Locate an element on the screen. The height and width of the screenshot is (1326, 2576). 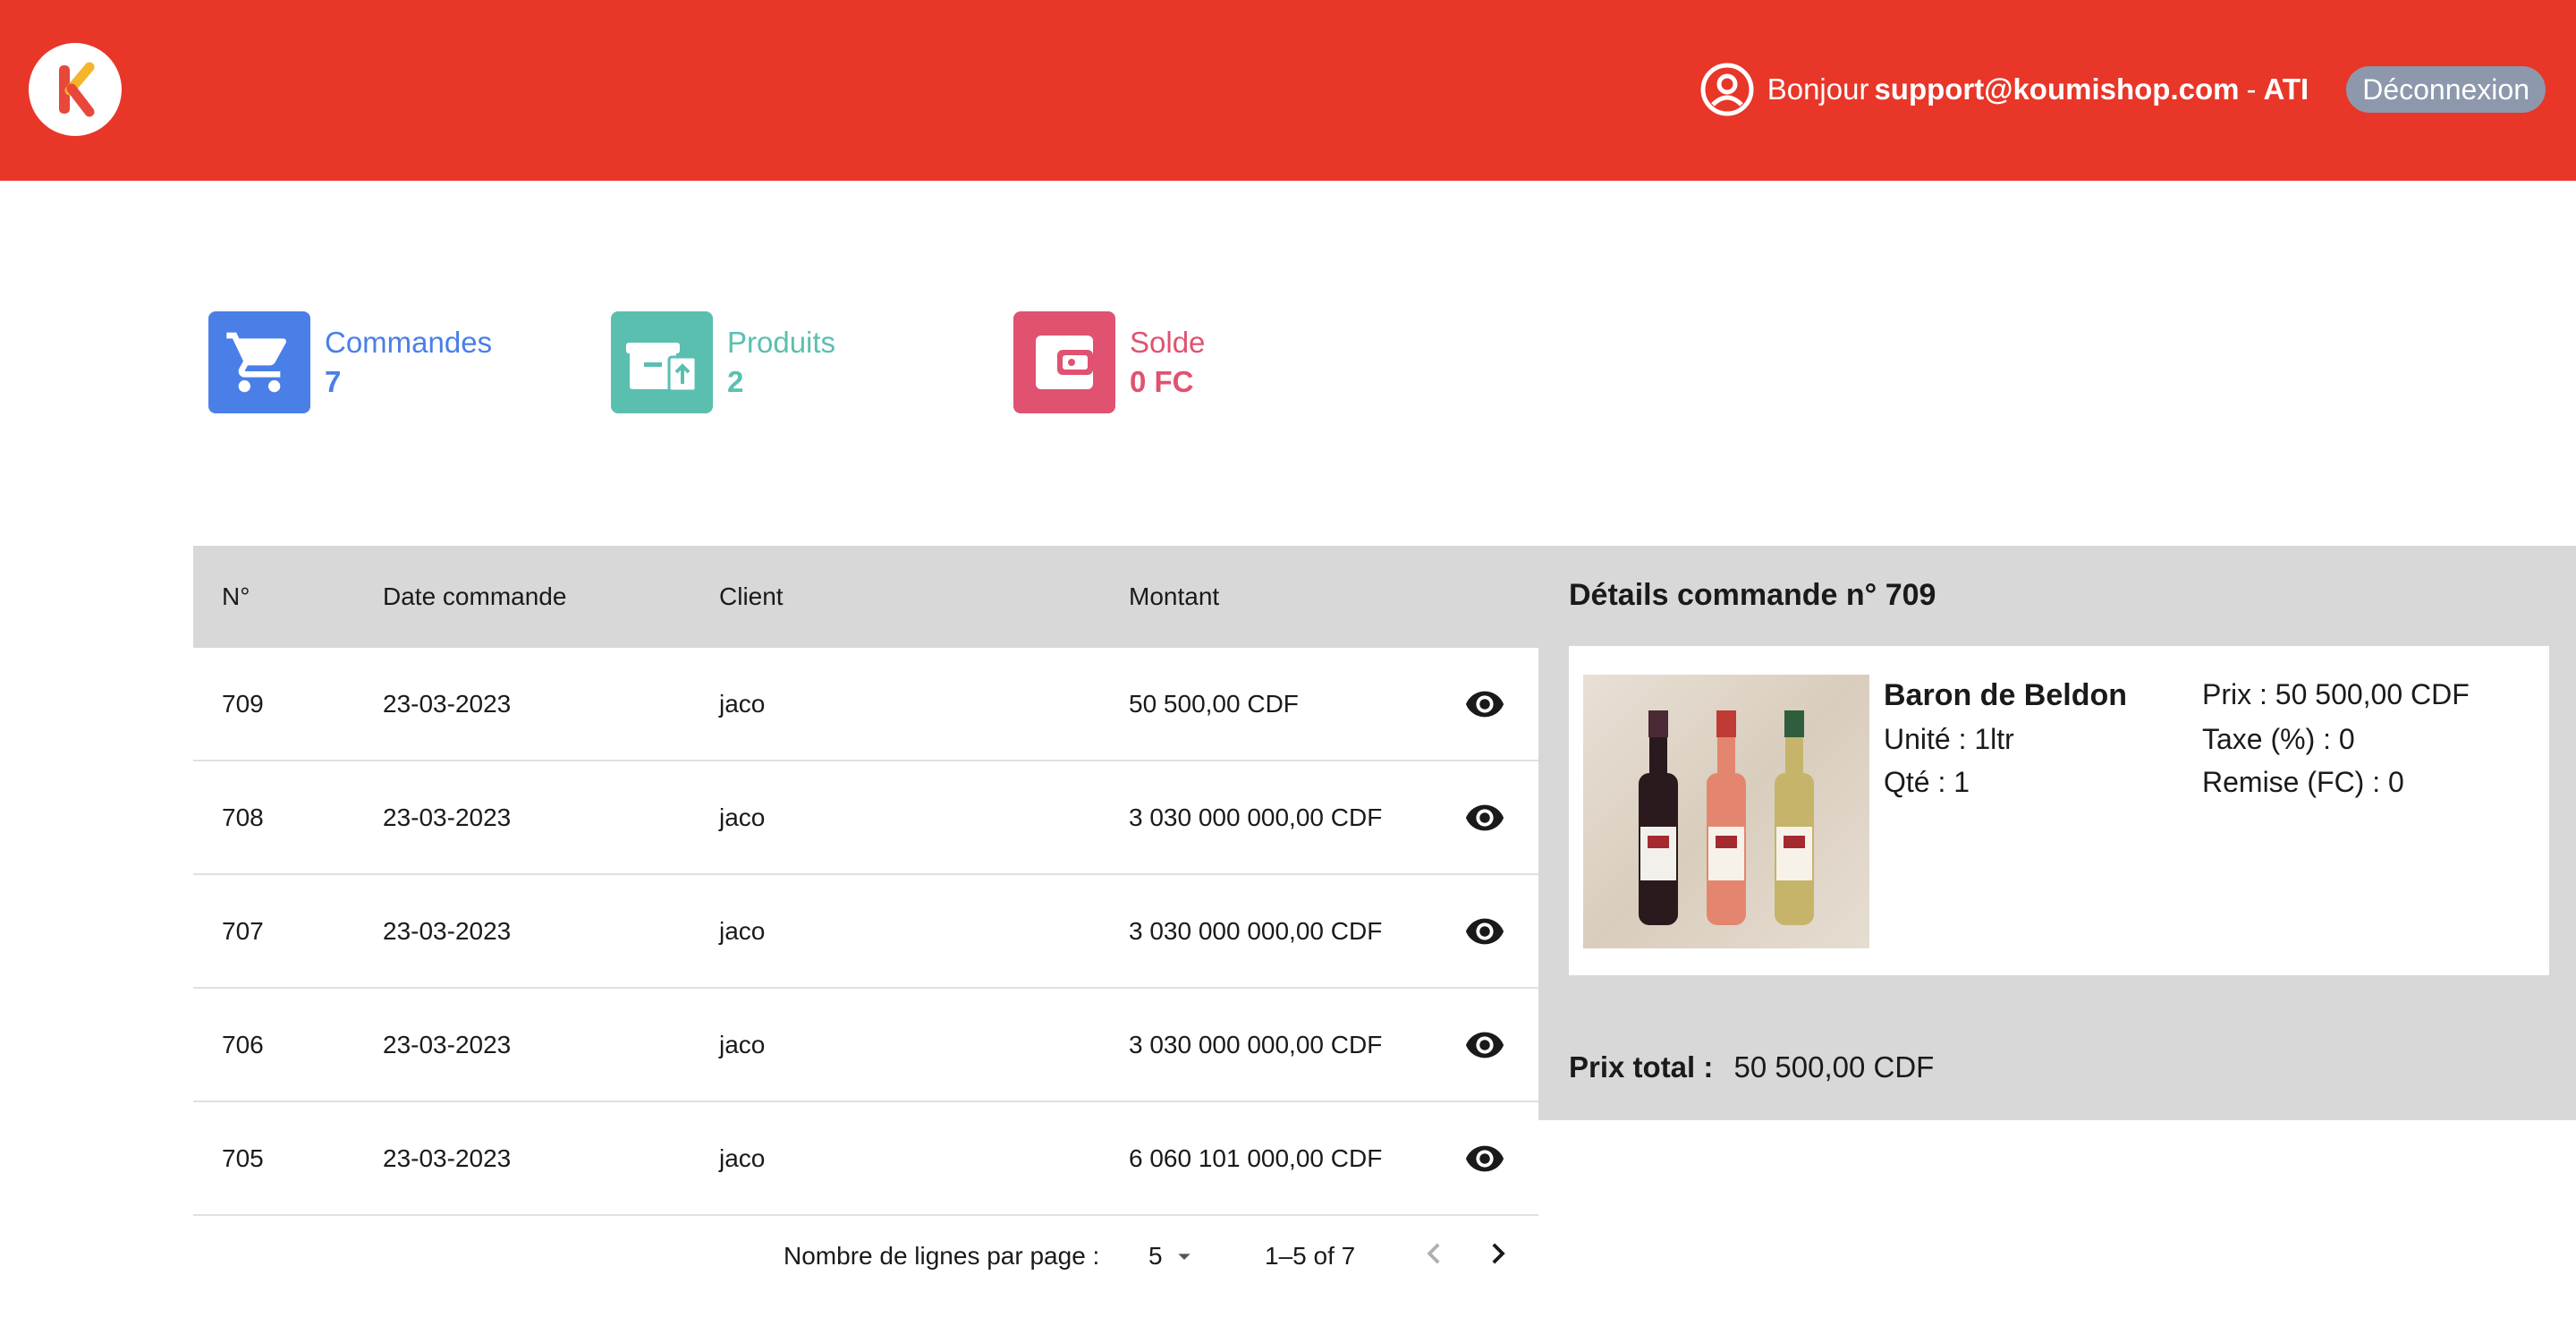
logo-k-icon is located at coordinates (77, 89).